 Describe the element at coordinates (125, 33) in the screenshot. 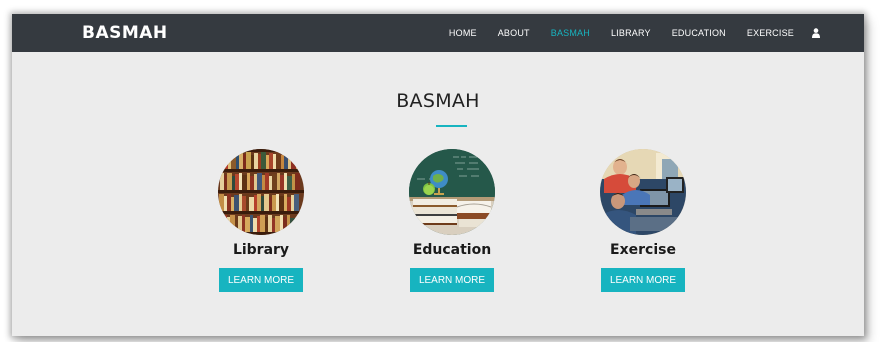

I see `brand-logo: BASMAH` at that location.